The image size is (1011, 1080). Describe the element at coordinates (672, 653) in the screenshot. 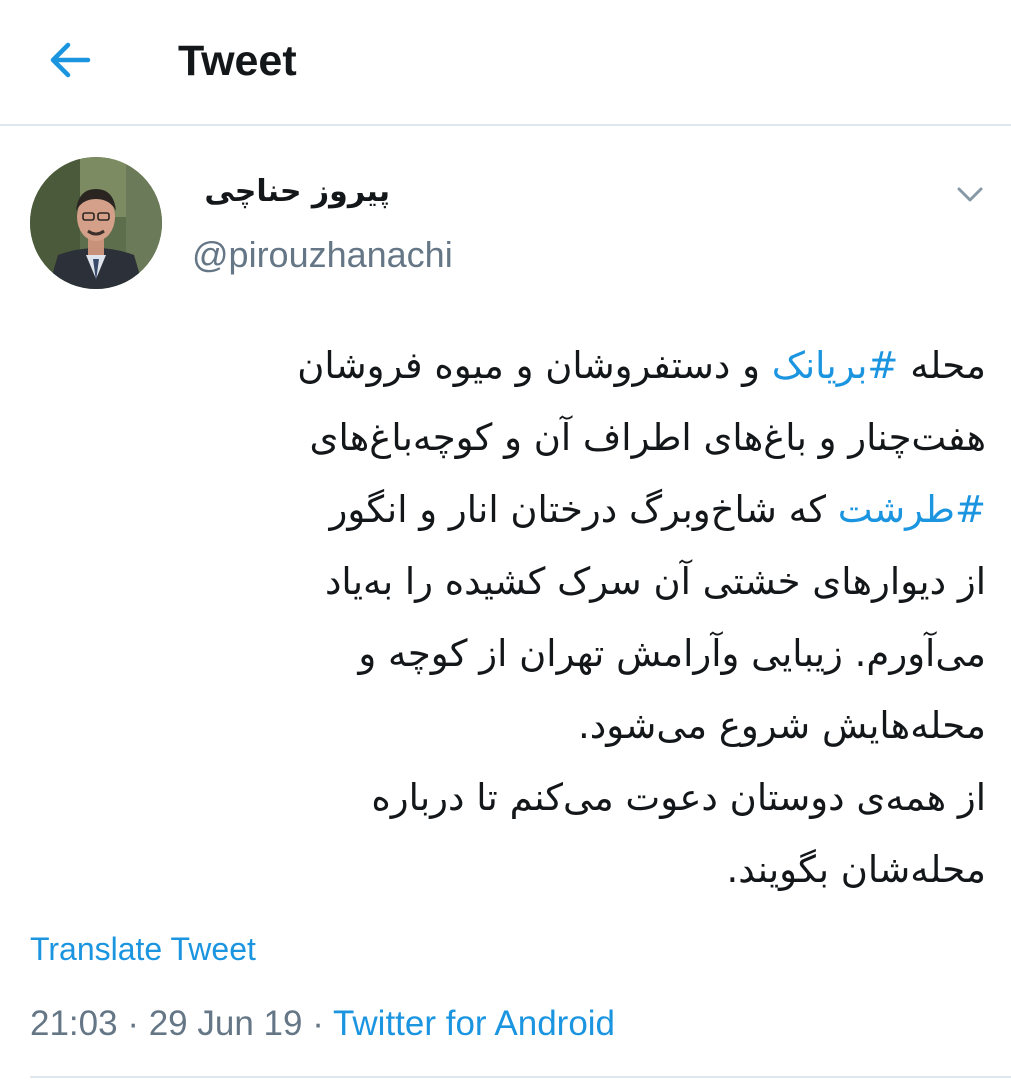

I see `tweet-text-segment: می‌آورم. زیبایی وآرامش تهران از کوچه و` at that location.